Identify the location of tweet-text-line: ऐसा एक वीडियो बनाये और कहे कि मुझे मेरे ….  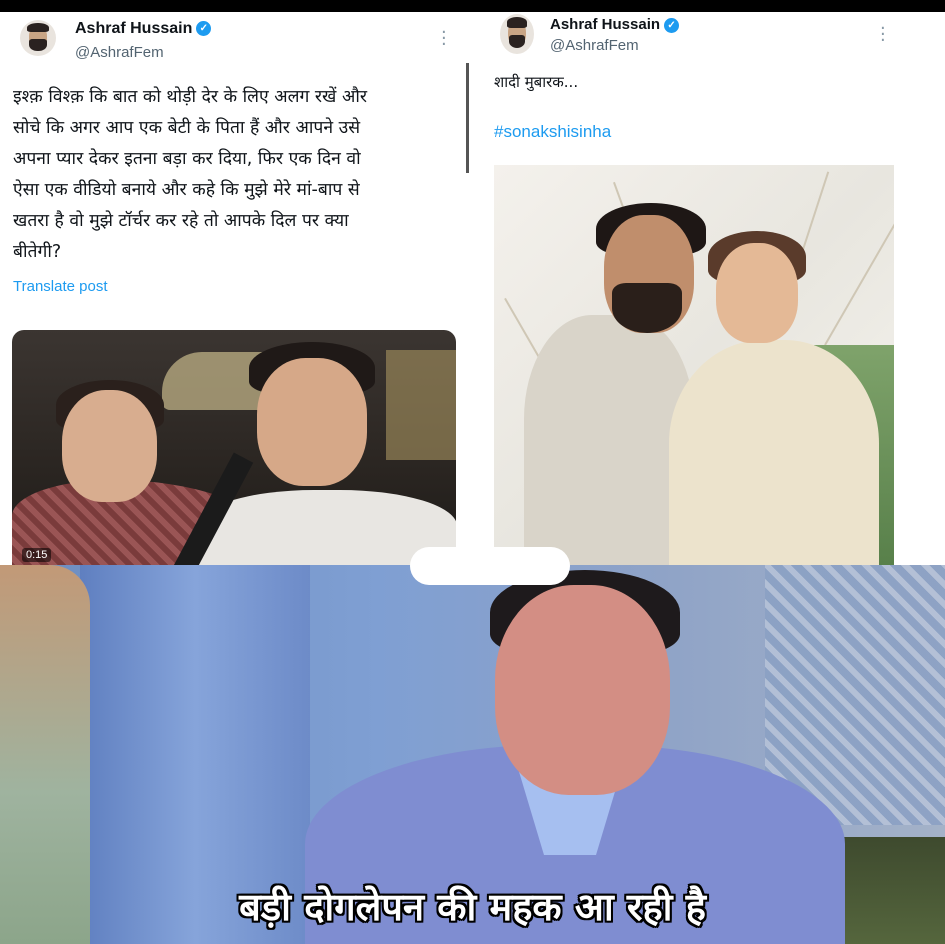
(186, 190).